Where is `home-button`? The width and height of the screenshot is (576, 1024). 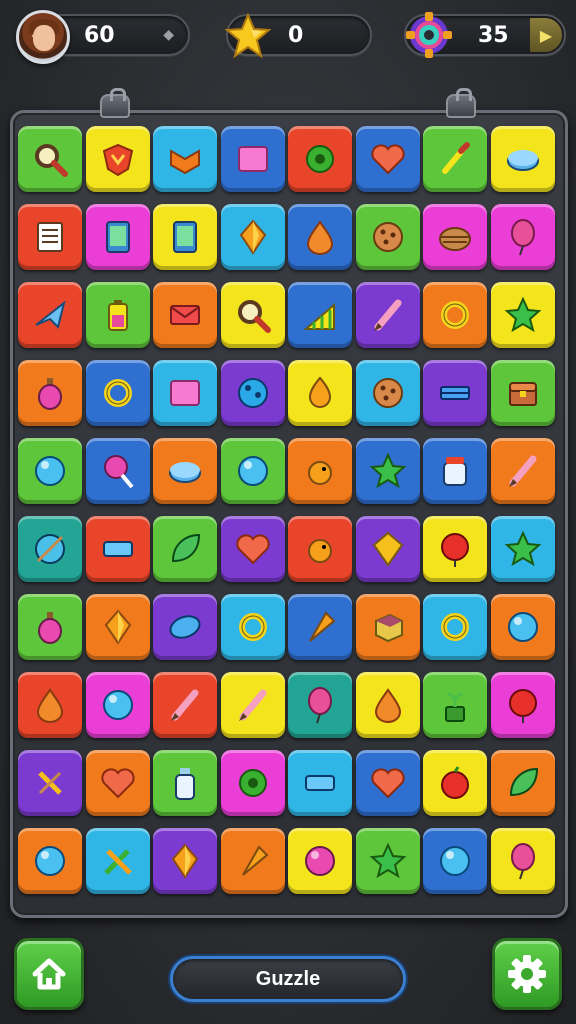 home-button is located at coordinates (49, 974).